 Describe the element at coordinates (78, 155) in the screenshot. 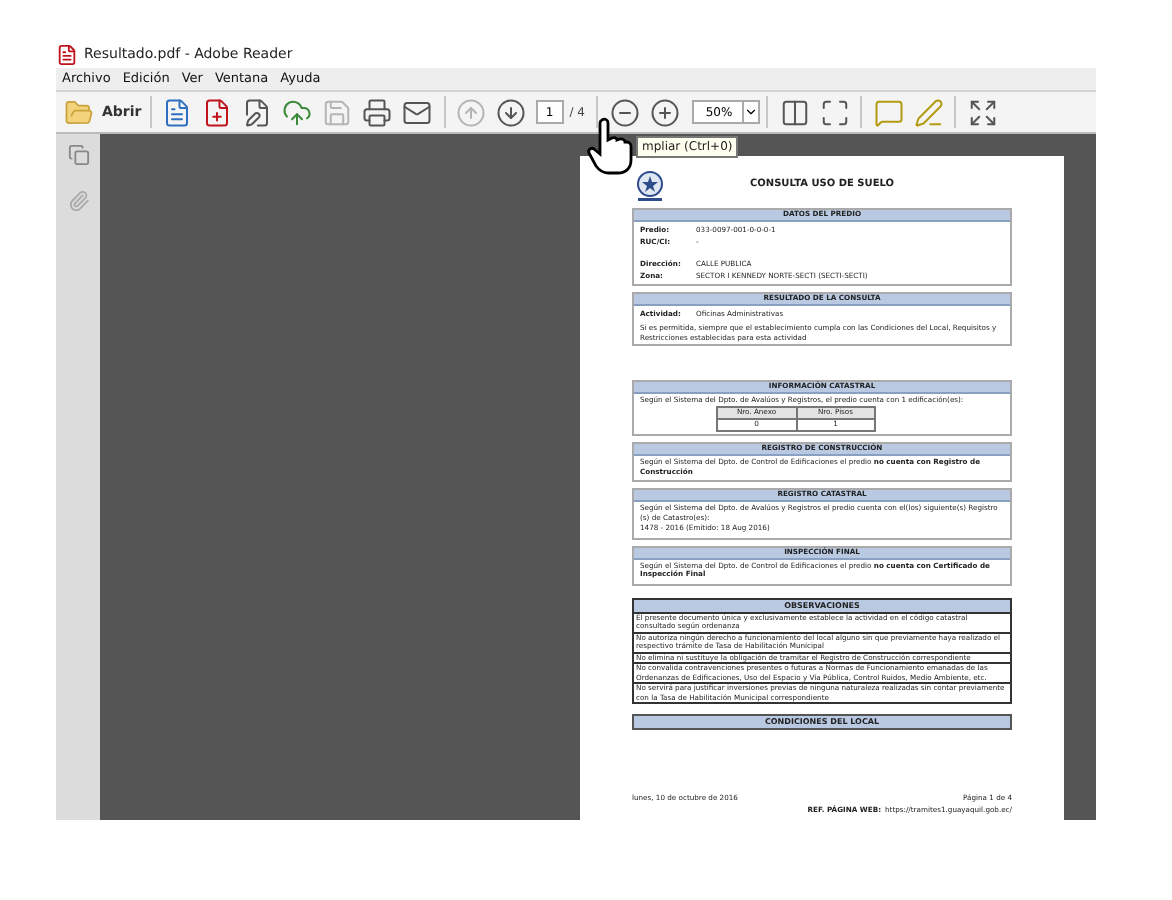

I see `pages-icon` at that location.